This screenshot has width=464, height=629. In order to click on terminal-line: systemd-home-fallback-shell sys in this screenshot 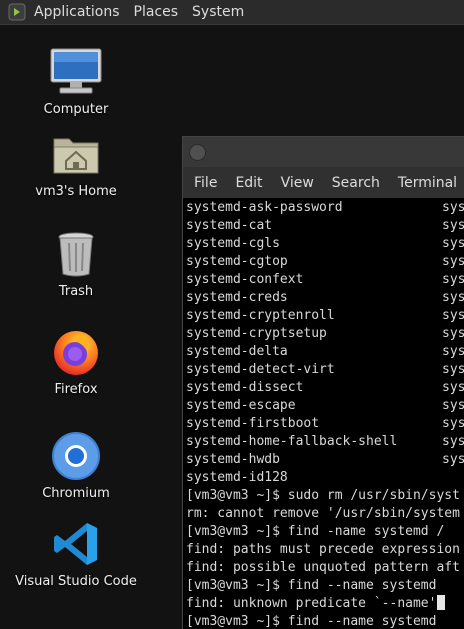, I will do `click(325, 441)`.